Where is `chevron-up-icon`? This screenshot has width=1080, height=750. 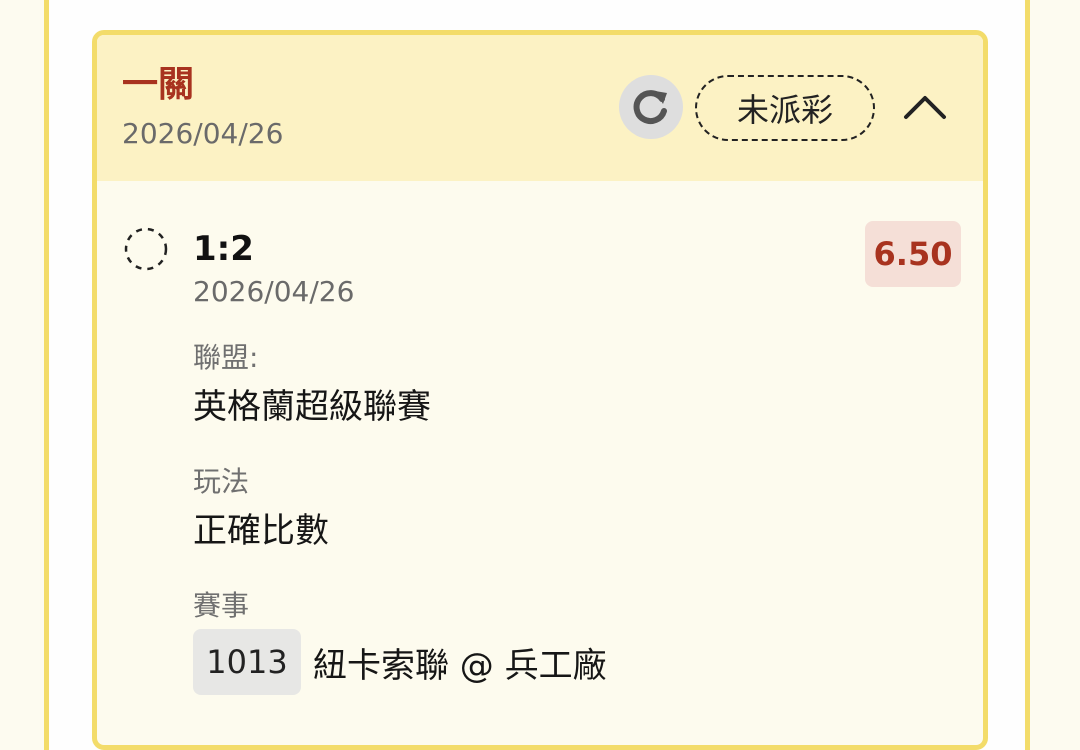 chevron-up-icon is located at coordinates (925, 107).